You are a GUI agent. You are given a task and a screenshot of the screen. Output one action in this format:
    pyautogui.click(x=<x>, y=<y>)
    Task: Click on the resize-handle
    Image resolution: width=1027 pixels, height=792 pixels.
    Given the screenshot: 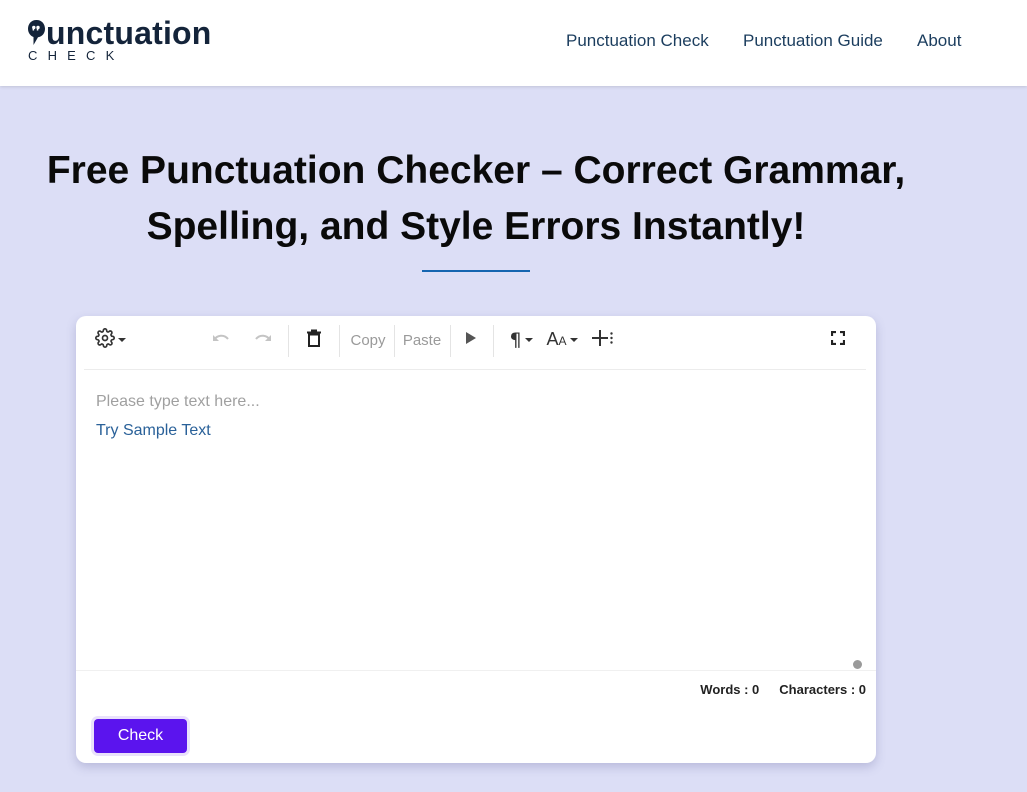 What is the action you would take?
    pyautogui.click(x=857, y=664)
    